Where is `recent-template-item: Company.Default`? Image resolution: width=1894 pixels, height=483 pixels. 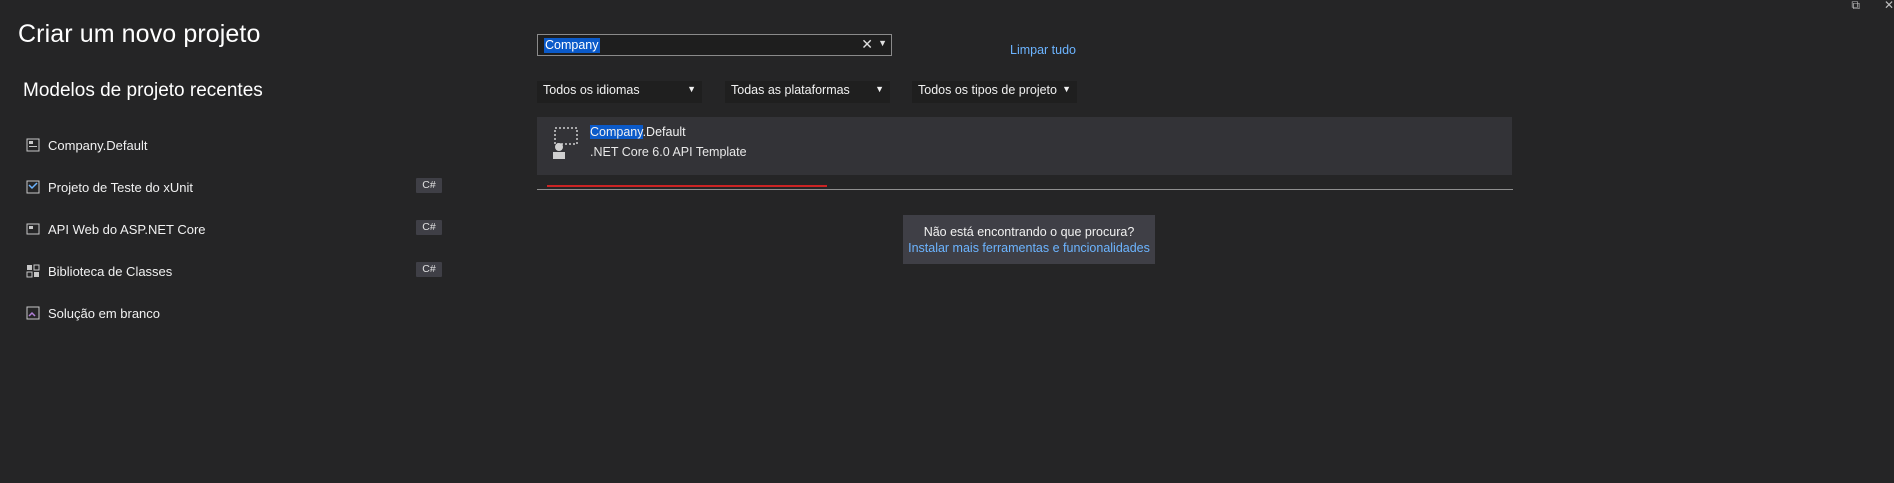 recent-template-item: Company.Default is located at coordinates (236, 145).